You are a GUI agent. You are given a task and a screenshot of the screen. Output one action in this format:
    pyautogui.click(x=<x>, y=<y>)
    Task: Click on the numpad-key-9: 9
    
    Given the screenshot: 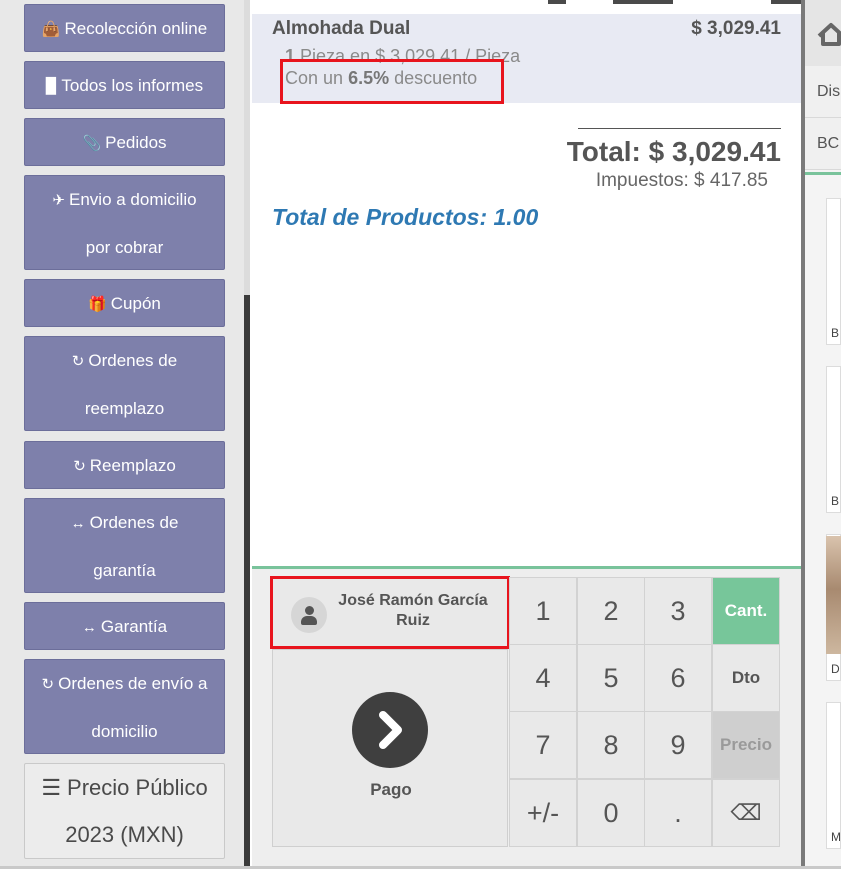 What is the action you would take?
    pyautogui.click(x=678, y=745)
    